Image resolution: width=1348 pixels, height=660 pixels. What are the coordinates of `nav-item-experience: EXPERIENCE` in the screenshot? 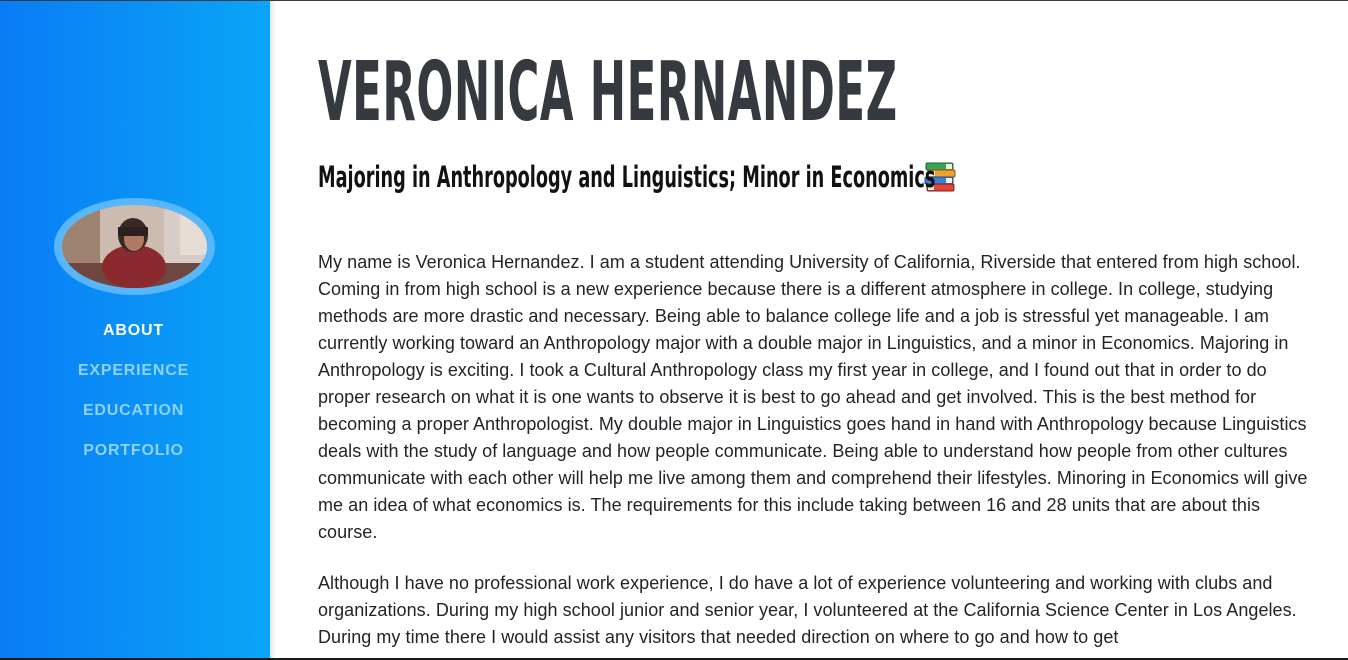 It's located at (133, 379).